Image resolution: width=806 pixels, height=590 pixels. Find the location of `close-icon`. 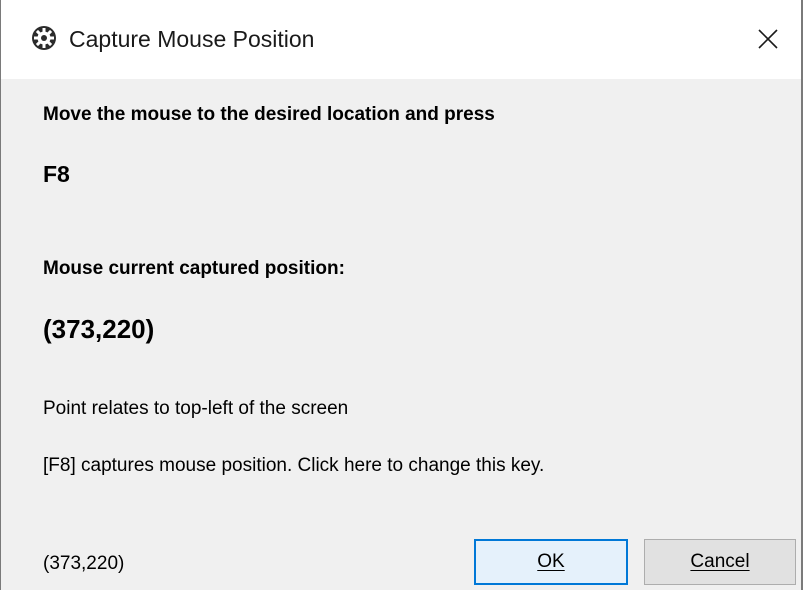

close-icon is located at coordinates (768, 39).